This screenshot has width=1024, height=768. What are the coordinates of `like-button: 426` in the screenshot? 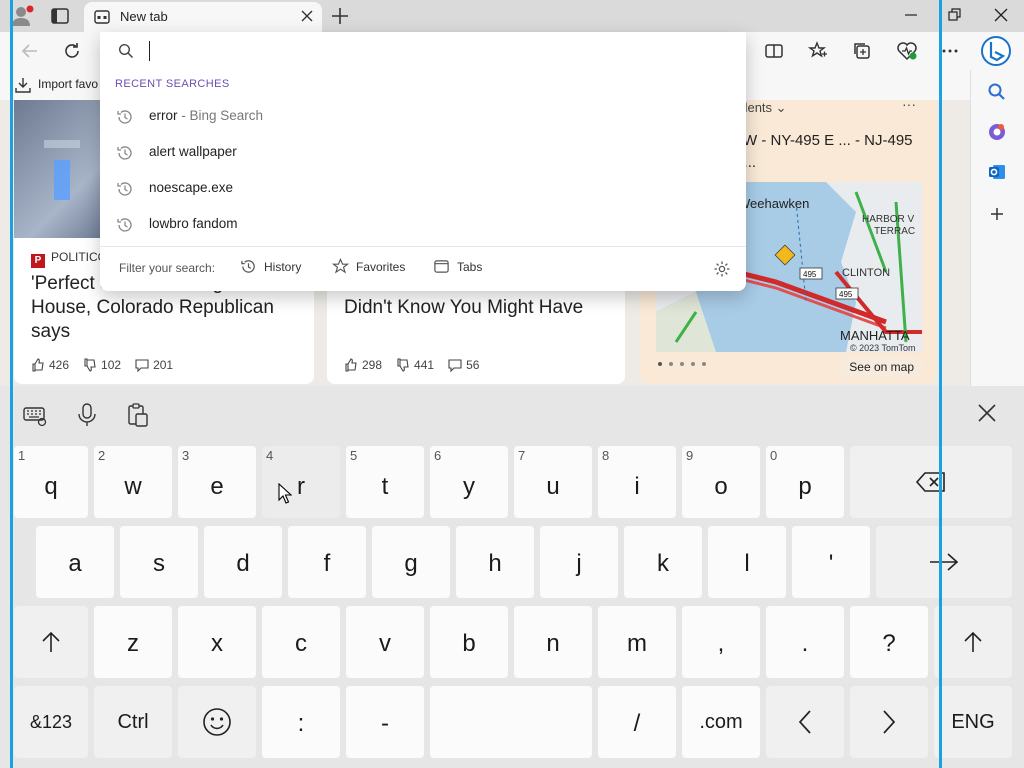 It's located at (50, 365).